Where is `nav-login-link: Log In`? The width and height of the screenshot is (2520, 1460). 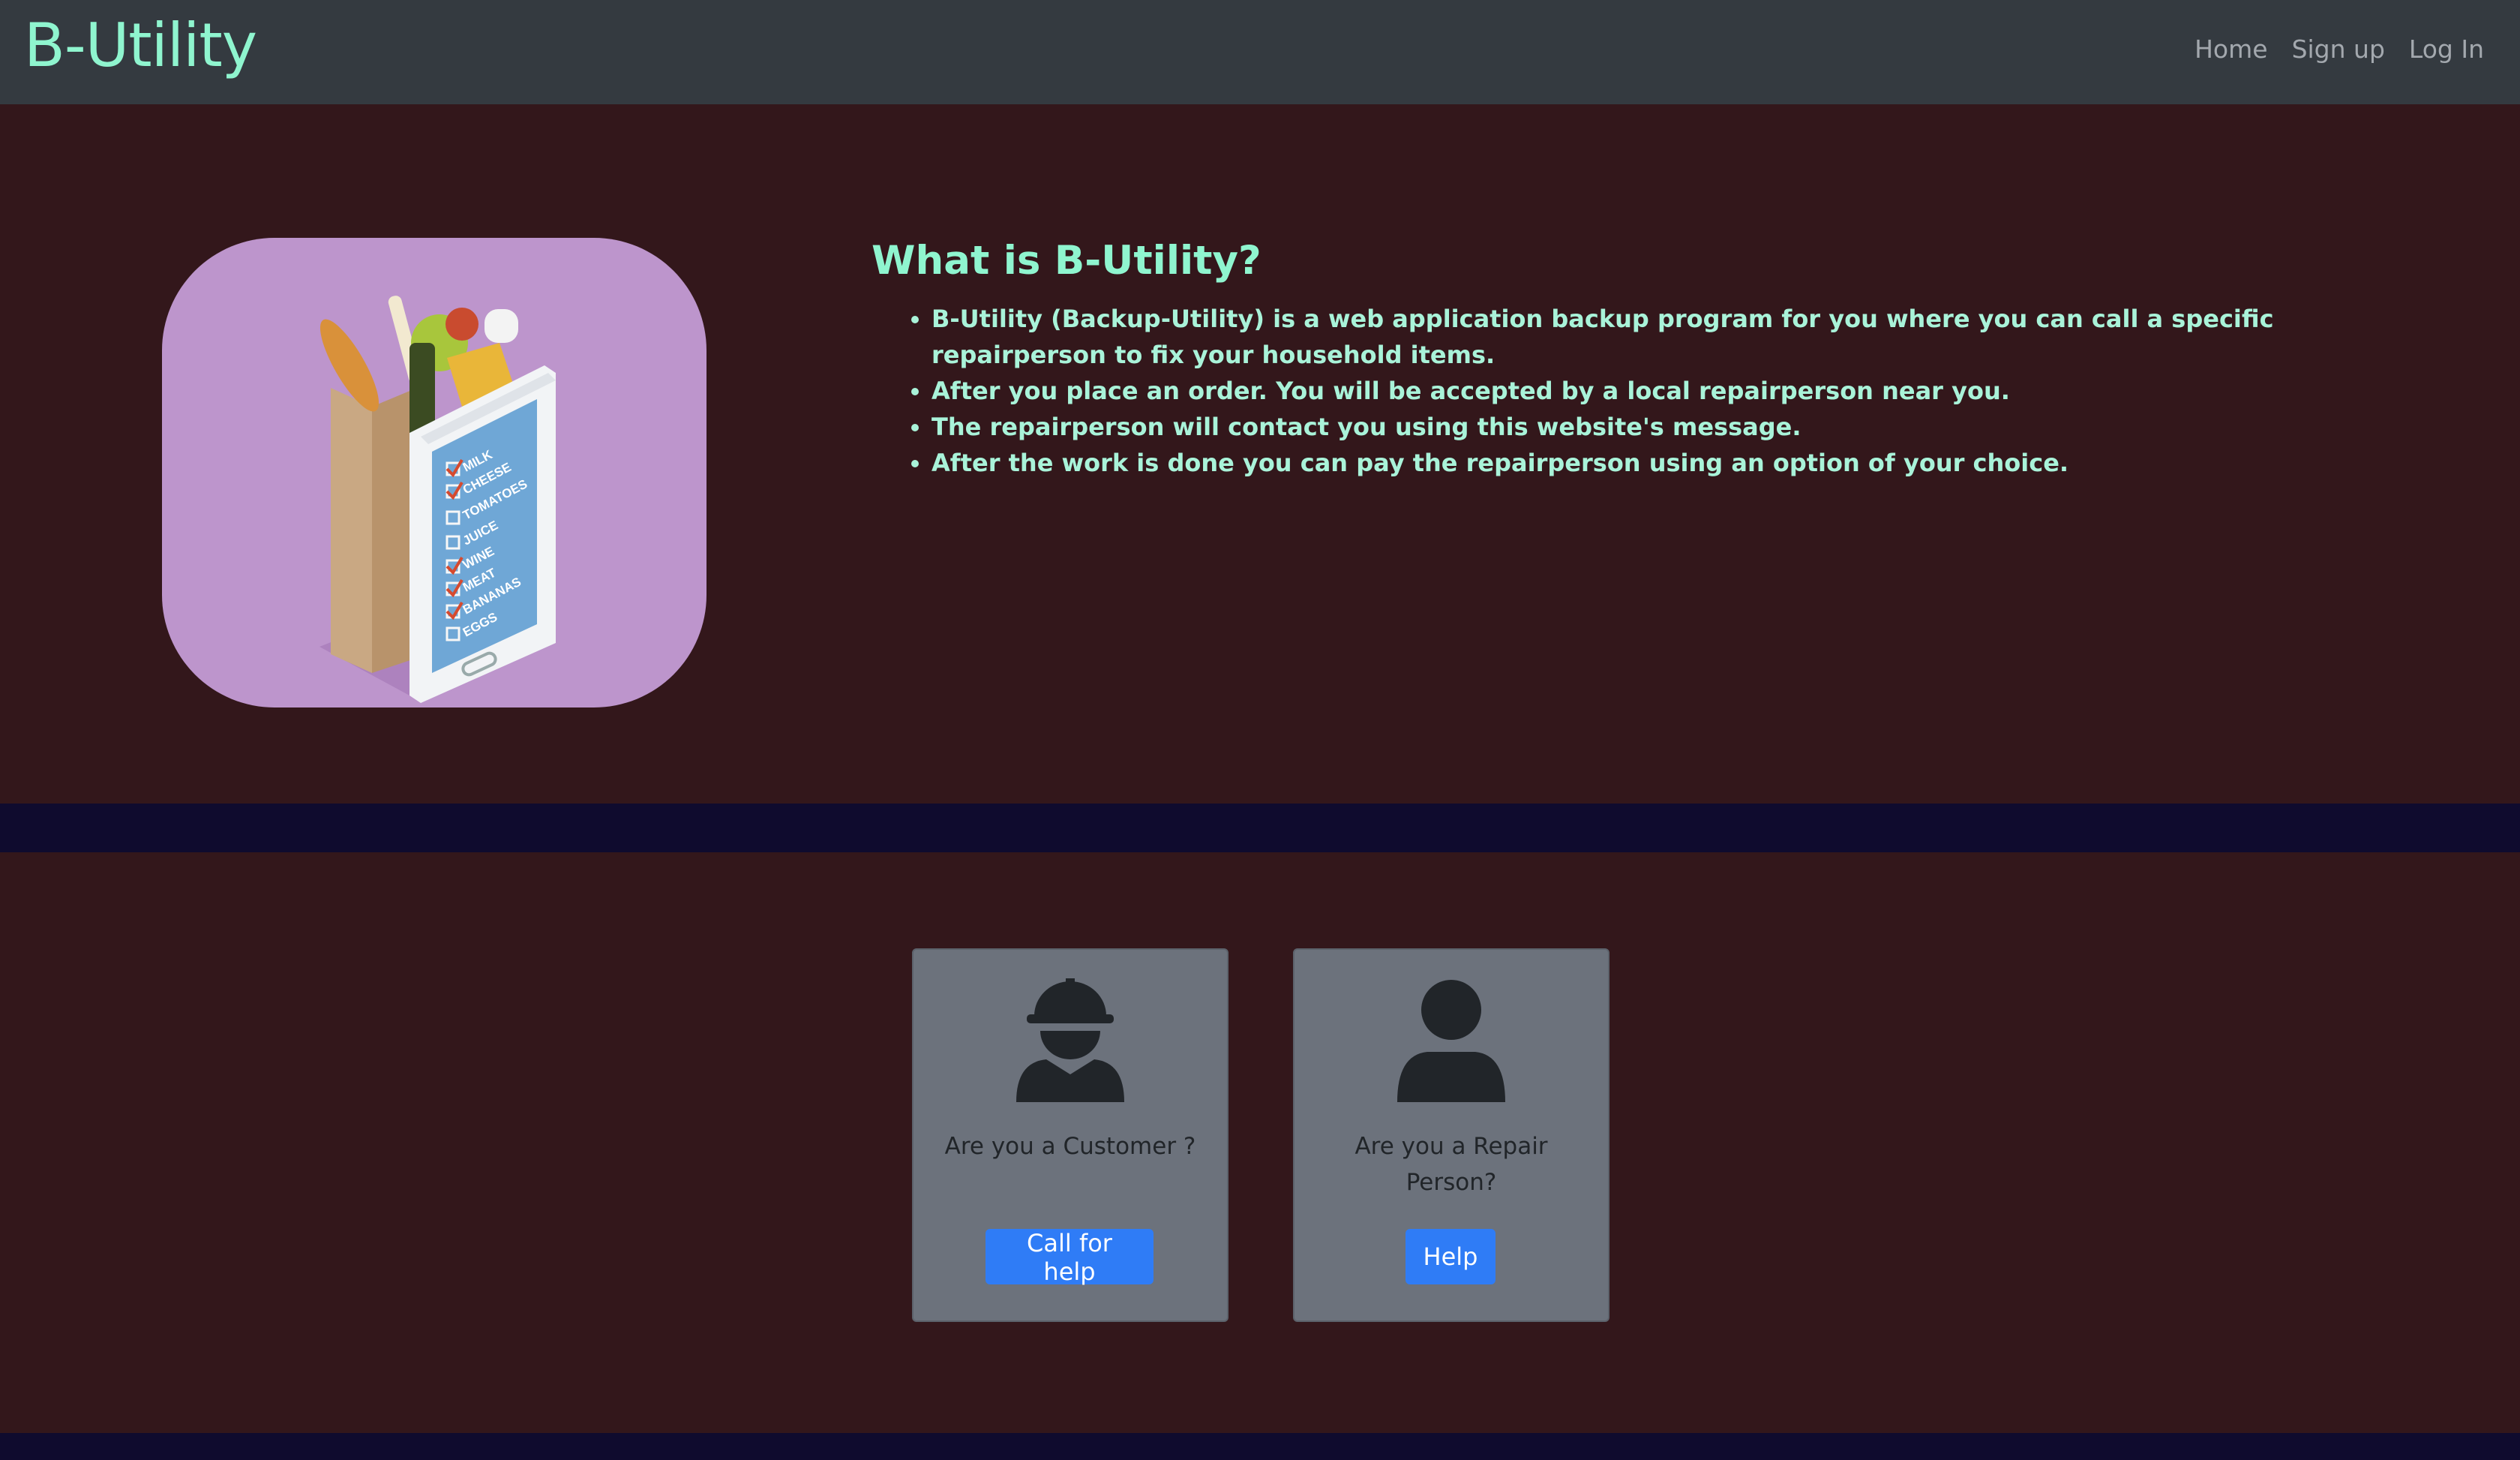
nav-login-link: Log In is located at coordinates (2446, 49).